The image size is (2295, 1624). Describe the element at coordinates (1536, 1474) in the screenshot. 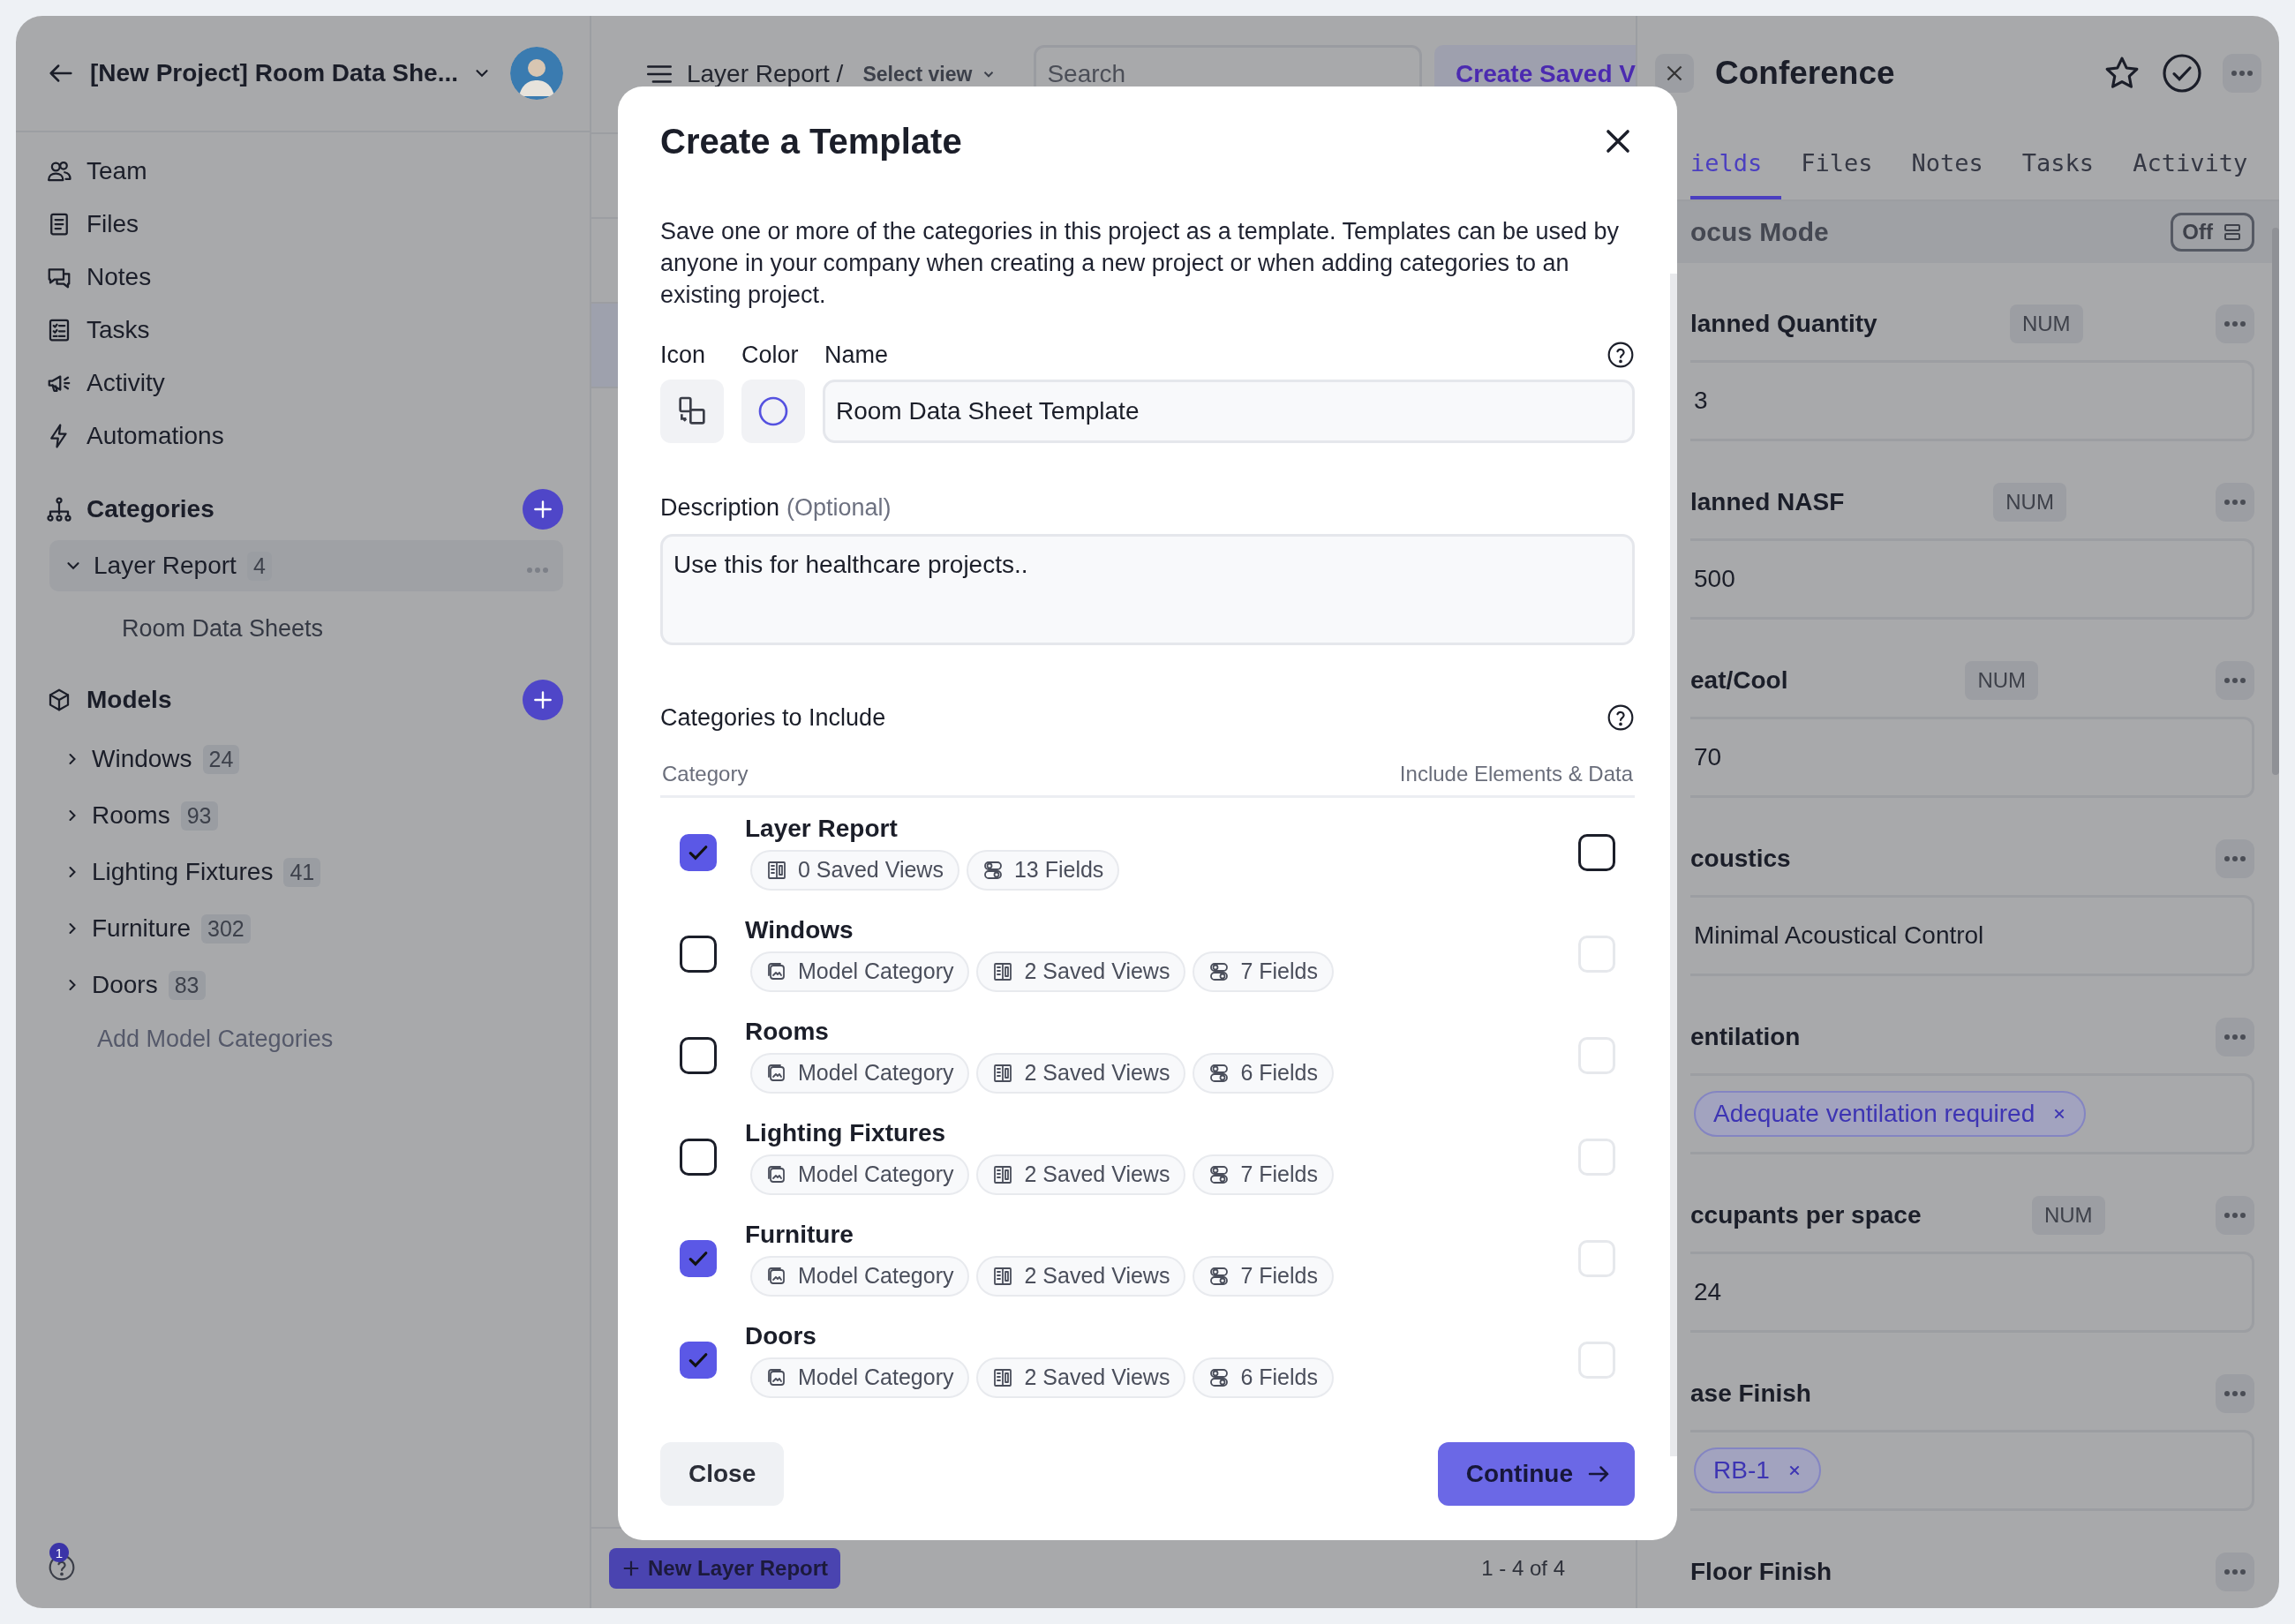

I see `continue-button: Continue` at that location.